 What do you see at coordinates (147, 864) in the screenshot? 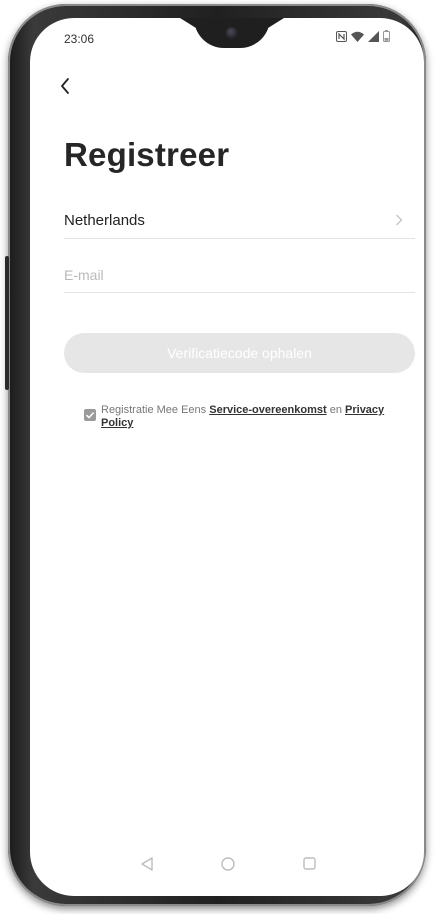
I see `back-triangle-icon` at bounding box center [147, 864].